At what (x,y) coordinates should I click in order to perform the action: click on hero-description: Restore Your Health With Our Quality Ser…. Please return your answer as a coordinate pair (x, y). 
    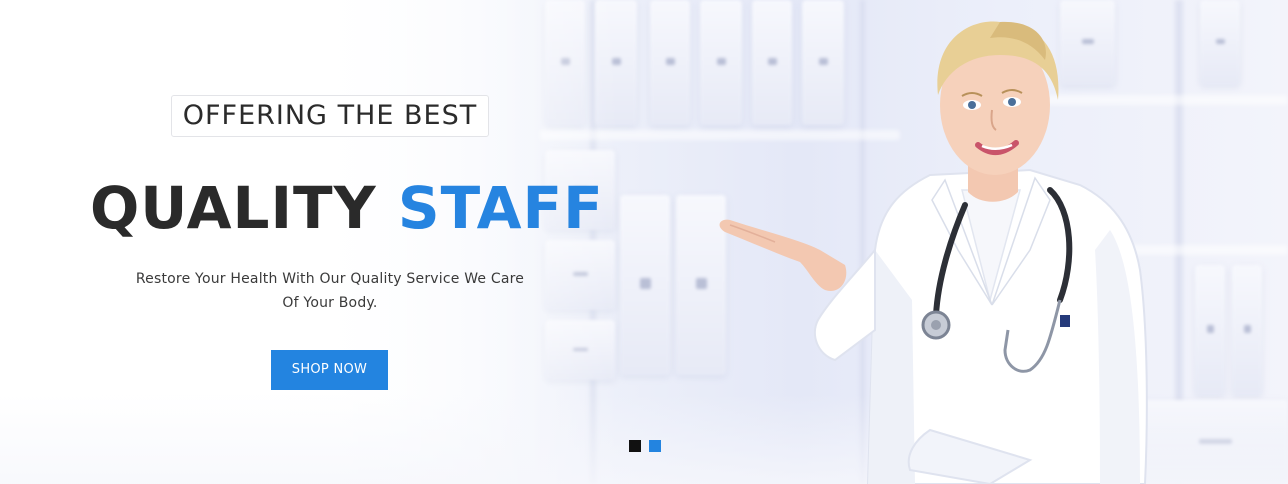
    Looking at the image, I should click on (330, 291).